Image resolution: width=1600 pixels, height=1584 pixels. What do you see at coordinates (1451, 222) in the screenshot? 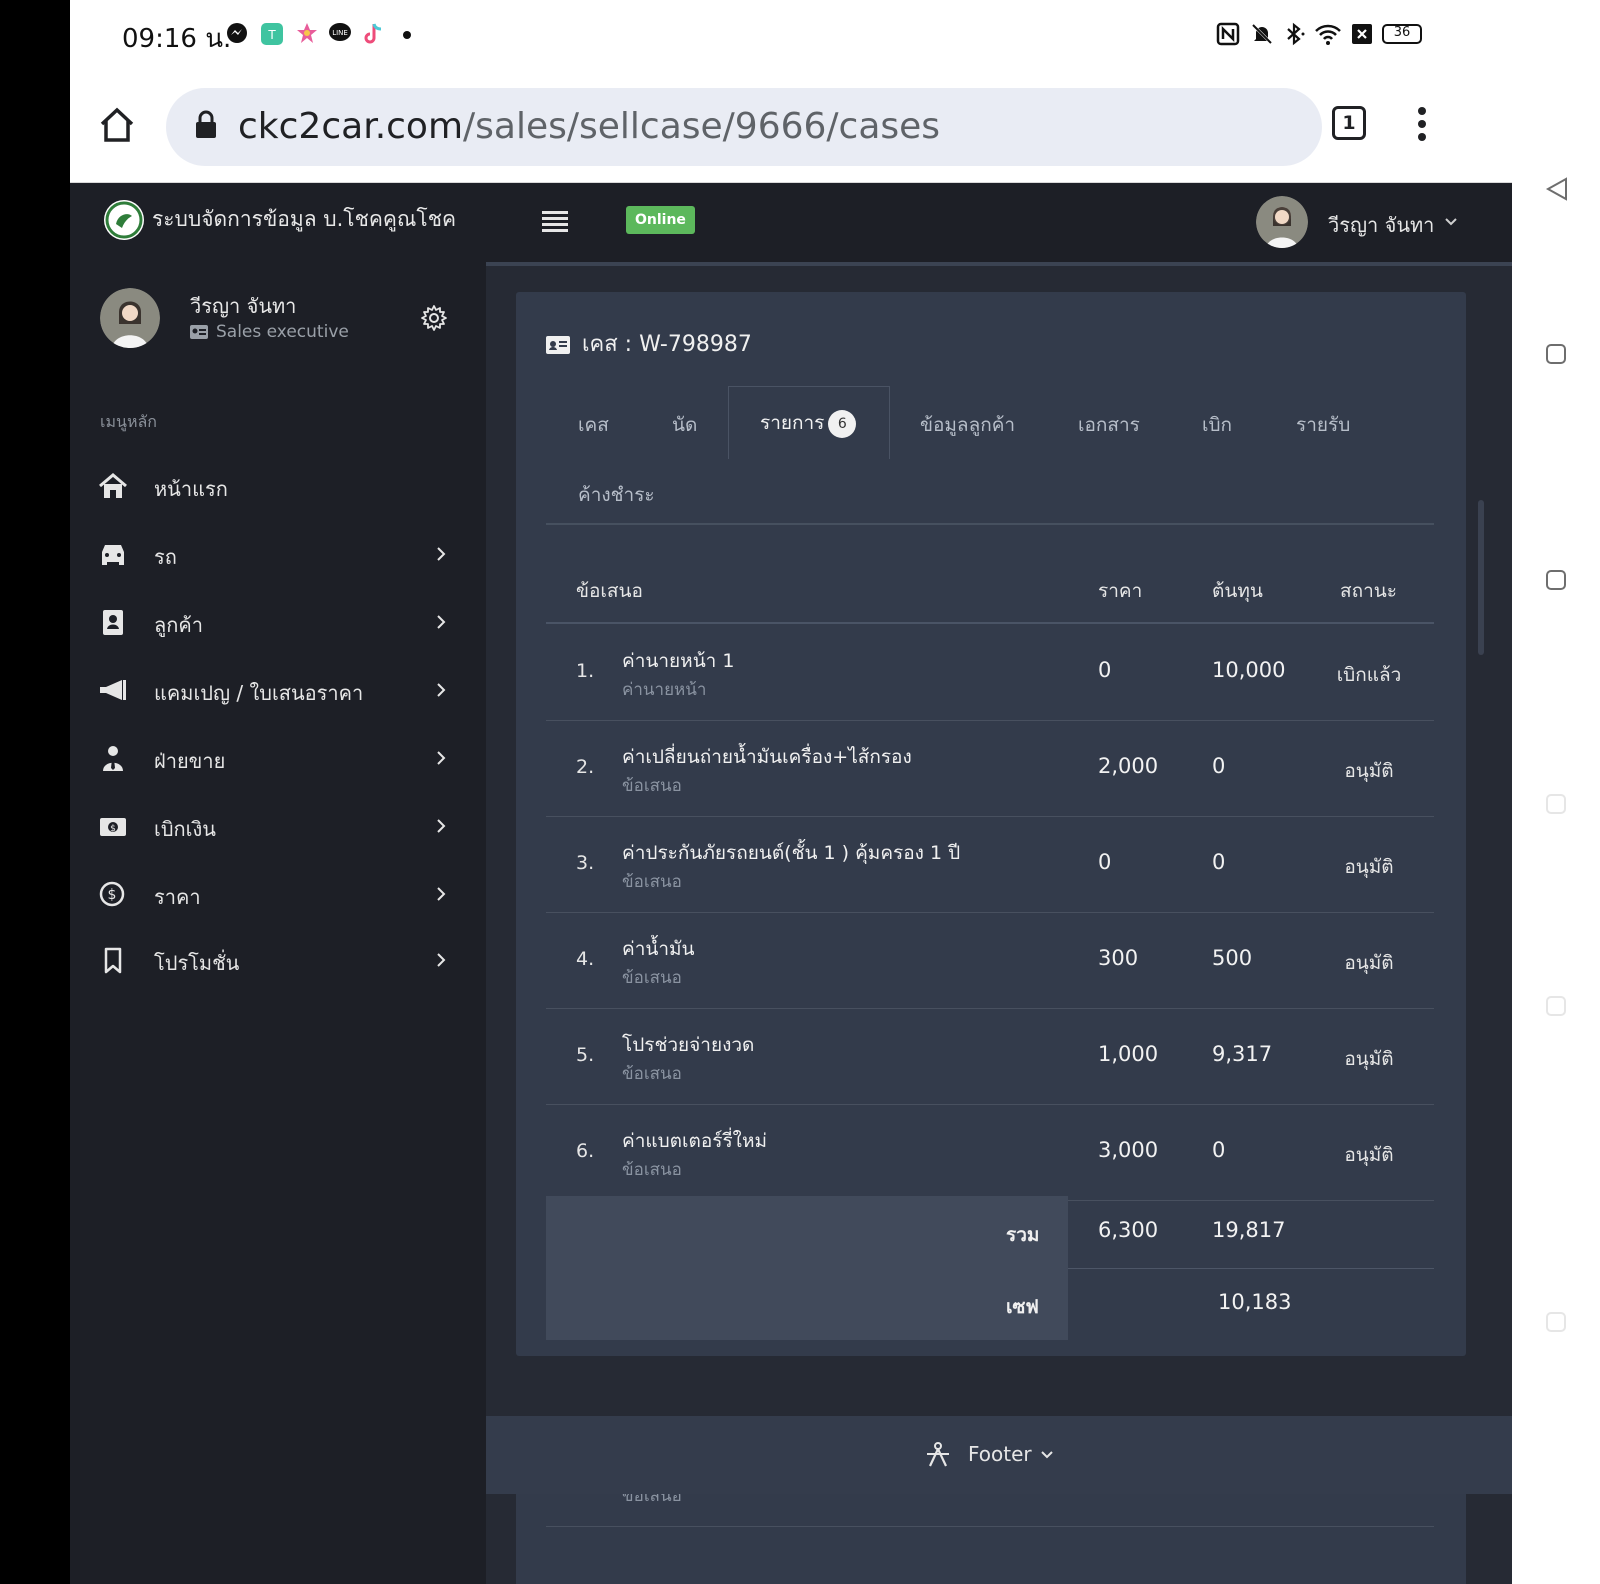
I see `chevron-down-icon` at bounding box center [1451, 222].